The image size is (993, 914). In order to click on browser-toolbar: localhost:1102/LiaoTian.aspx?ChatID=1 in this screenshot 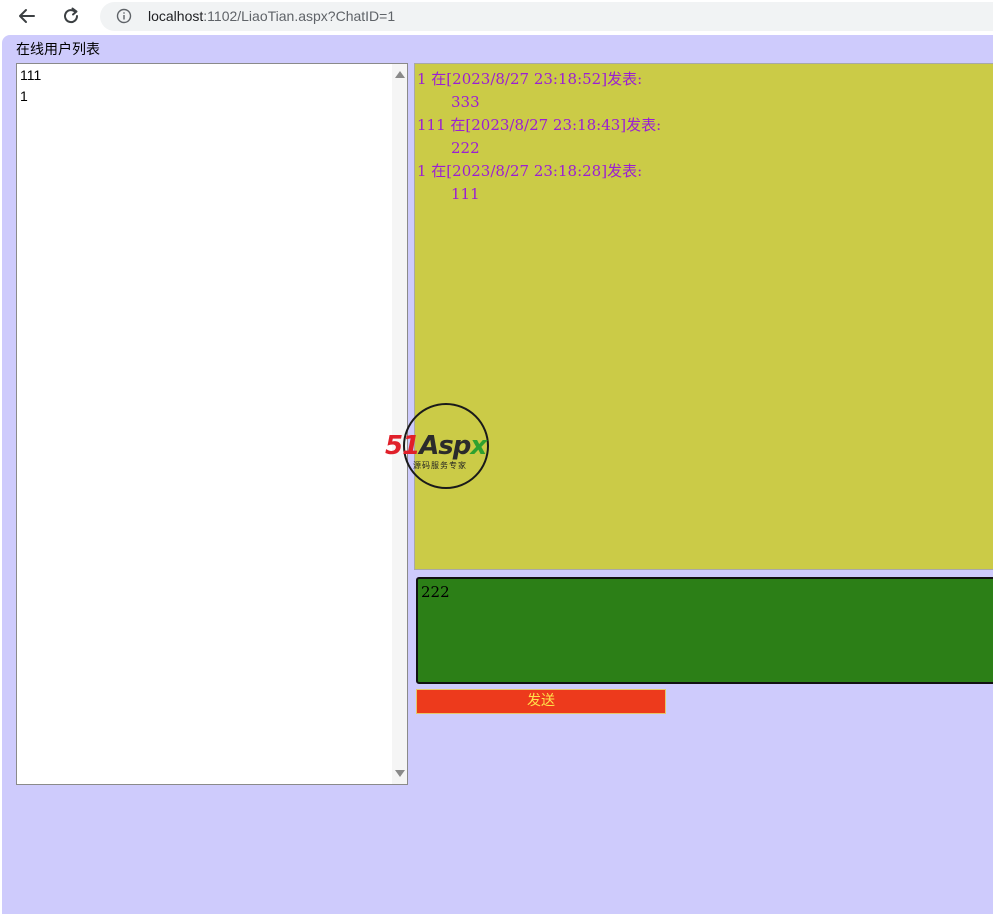, I will do `click(496, 16)`.